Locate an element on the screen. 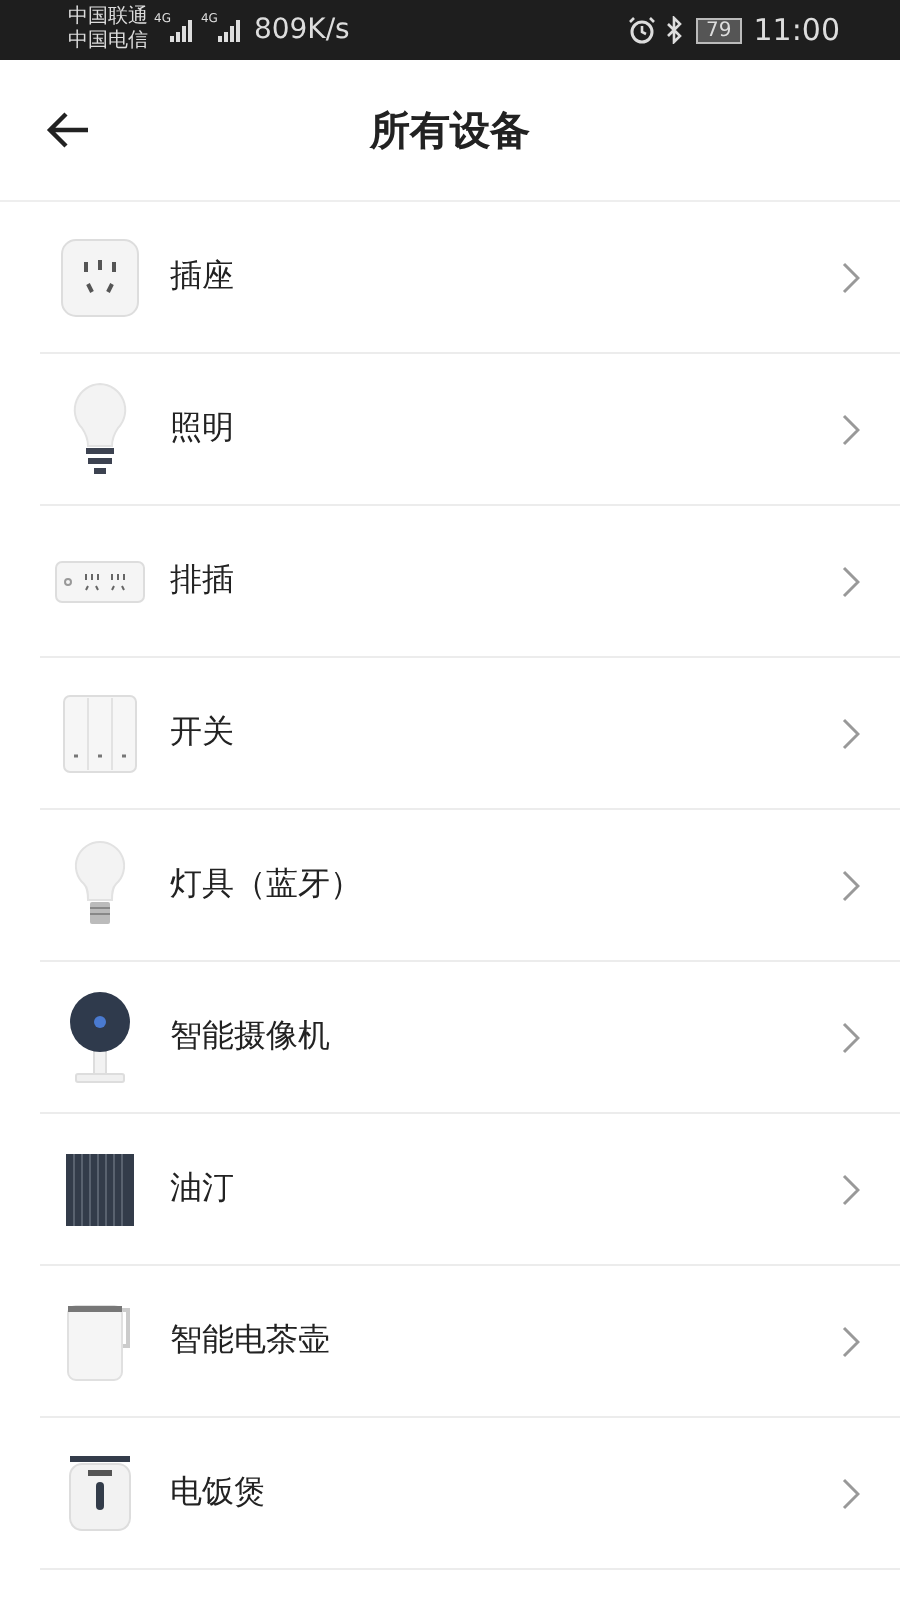 This screenshot has width=900, height=1600. device-row: 照明 is located at coordinates (470, 430).